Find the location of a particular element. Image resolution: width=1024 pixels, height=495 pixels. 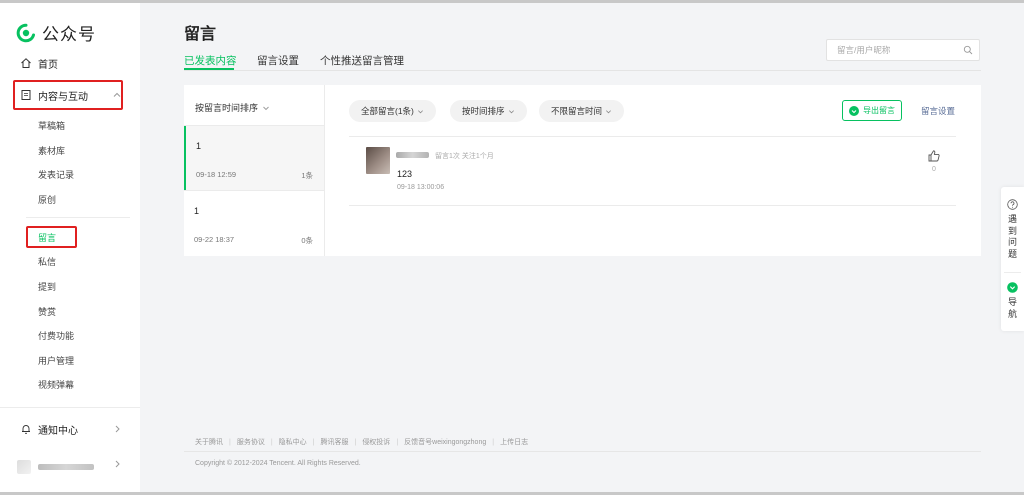

floating-help-panel: 遇 到 问 题 导 航 is located at coordinates (1012, 259).